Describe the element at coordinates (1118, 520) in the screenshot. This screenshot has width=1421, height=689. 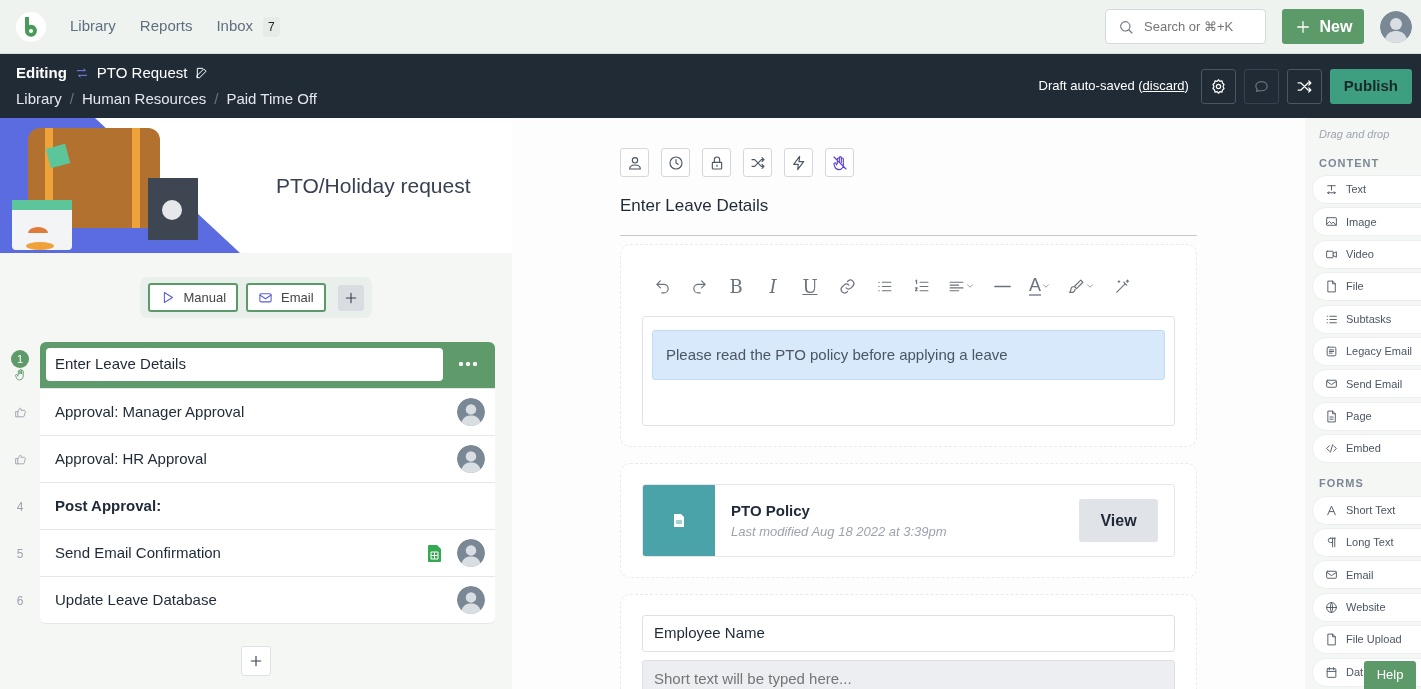
I see `view-button: View` at that location.